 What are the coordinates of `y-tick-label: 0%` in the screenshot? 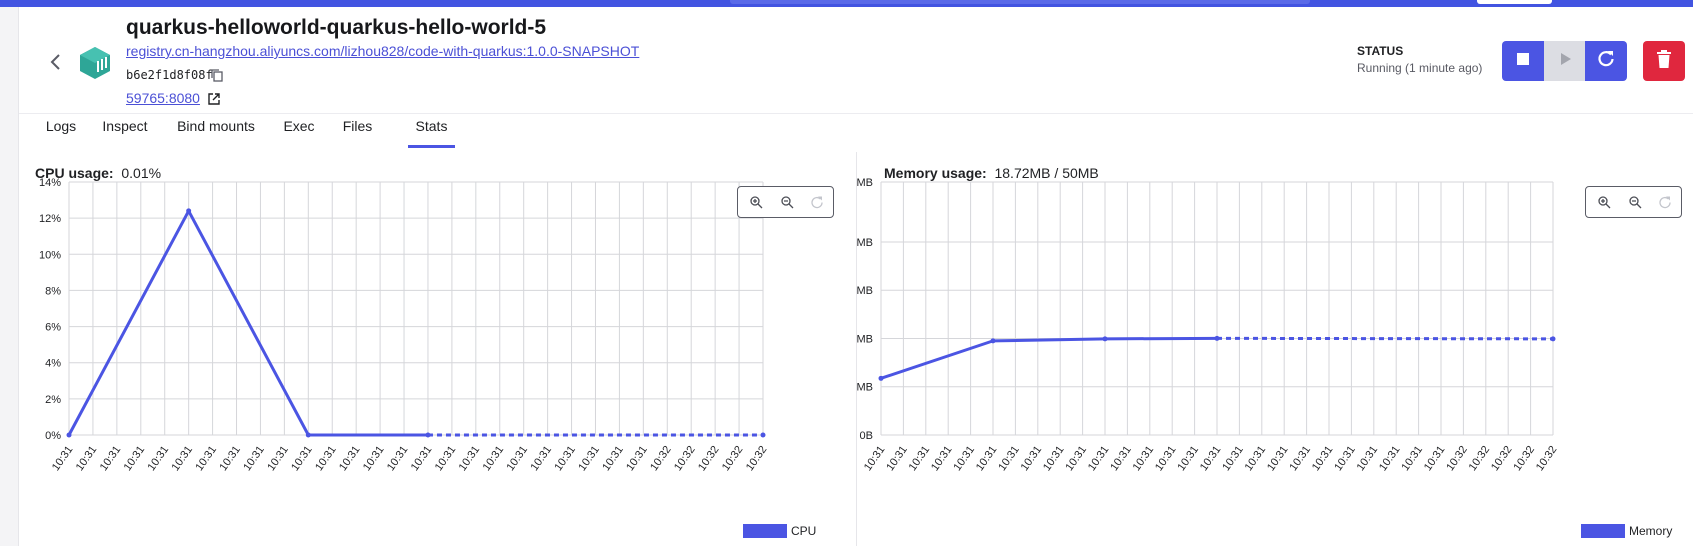 It's located at (53, 436).